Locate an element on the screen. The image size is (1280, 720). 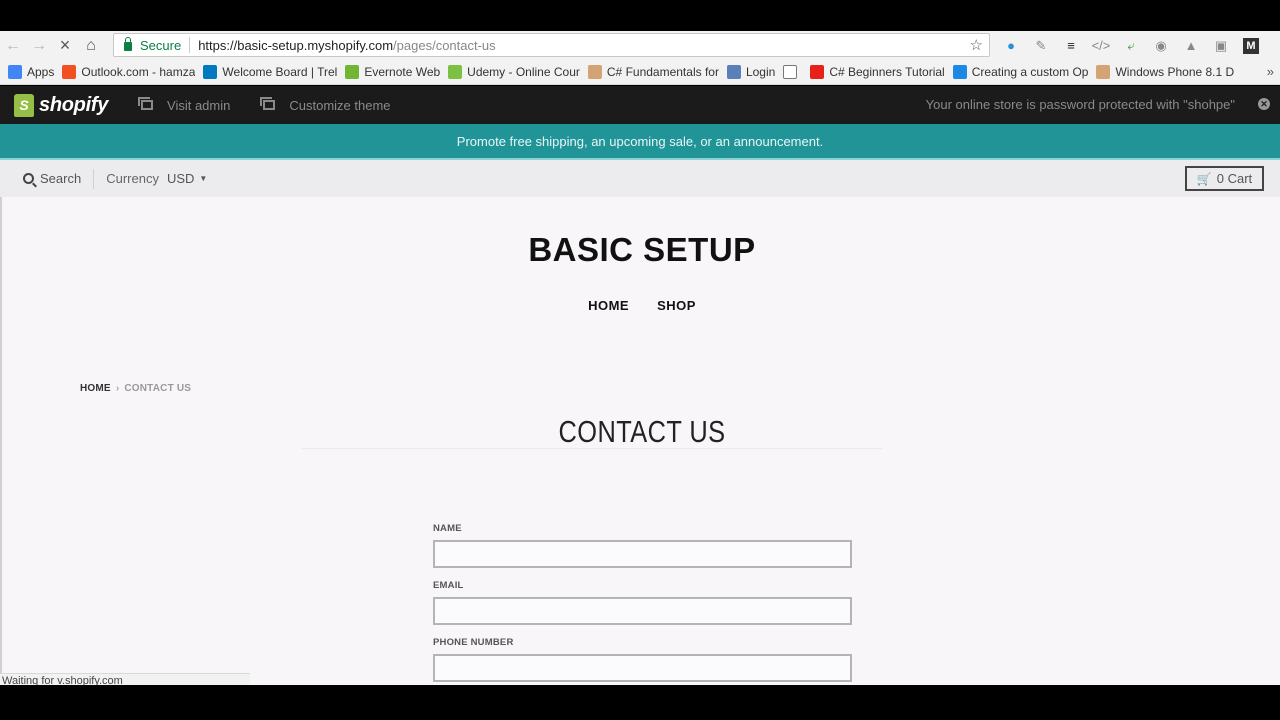
email-field is located at coordinates (642, 611).